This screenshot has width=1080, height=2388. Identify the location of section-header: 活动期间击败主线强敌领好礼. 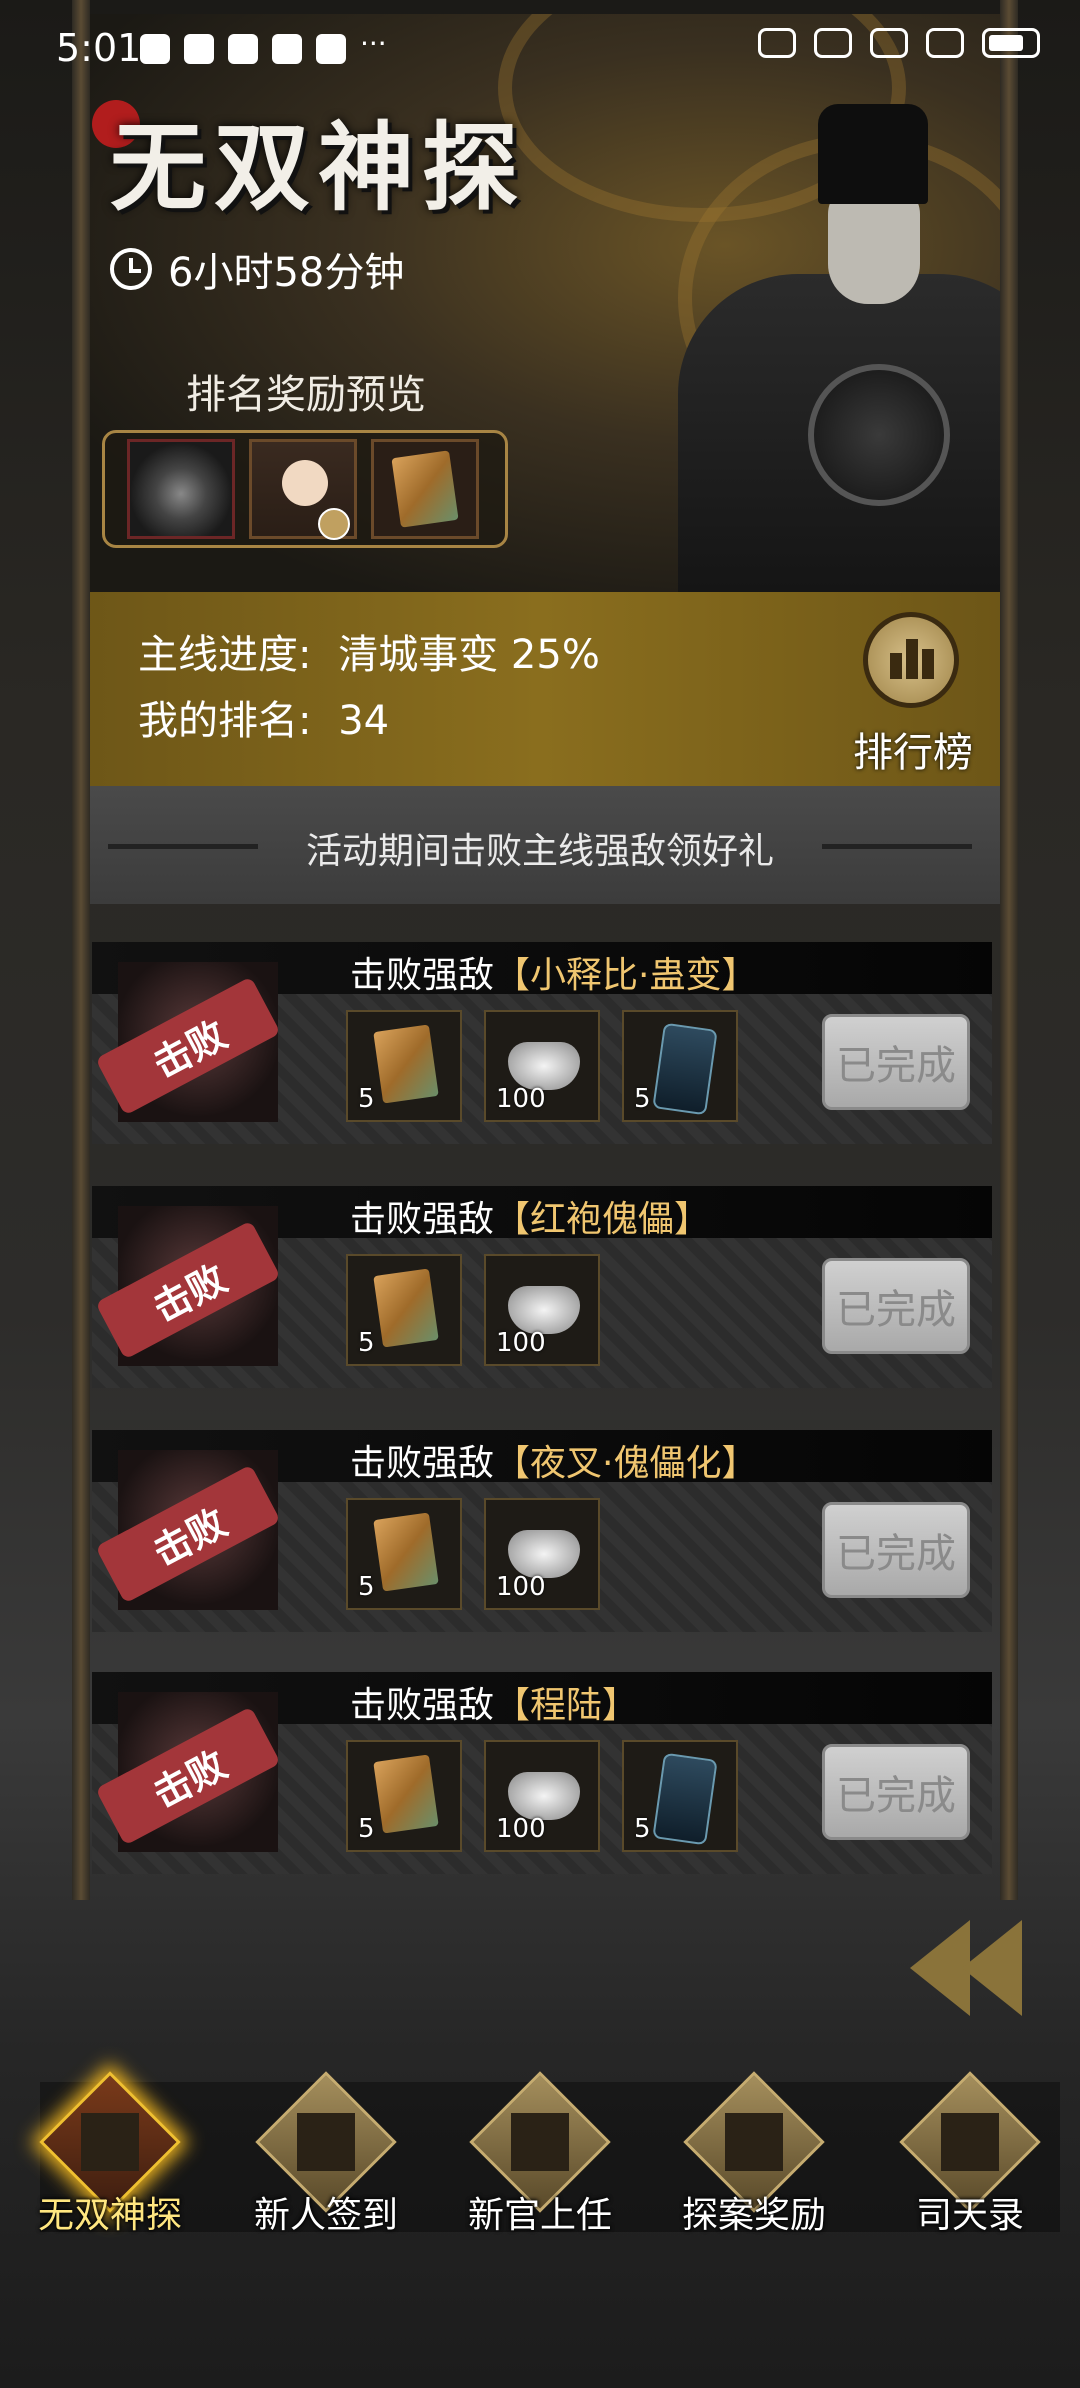
(540, 845).